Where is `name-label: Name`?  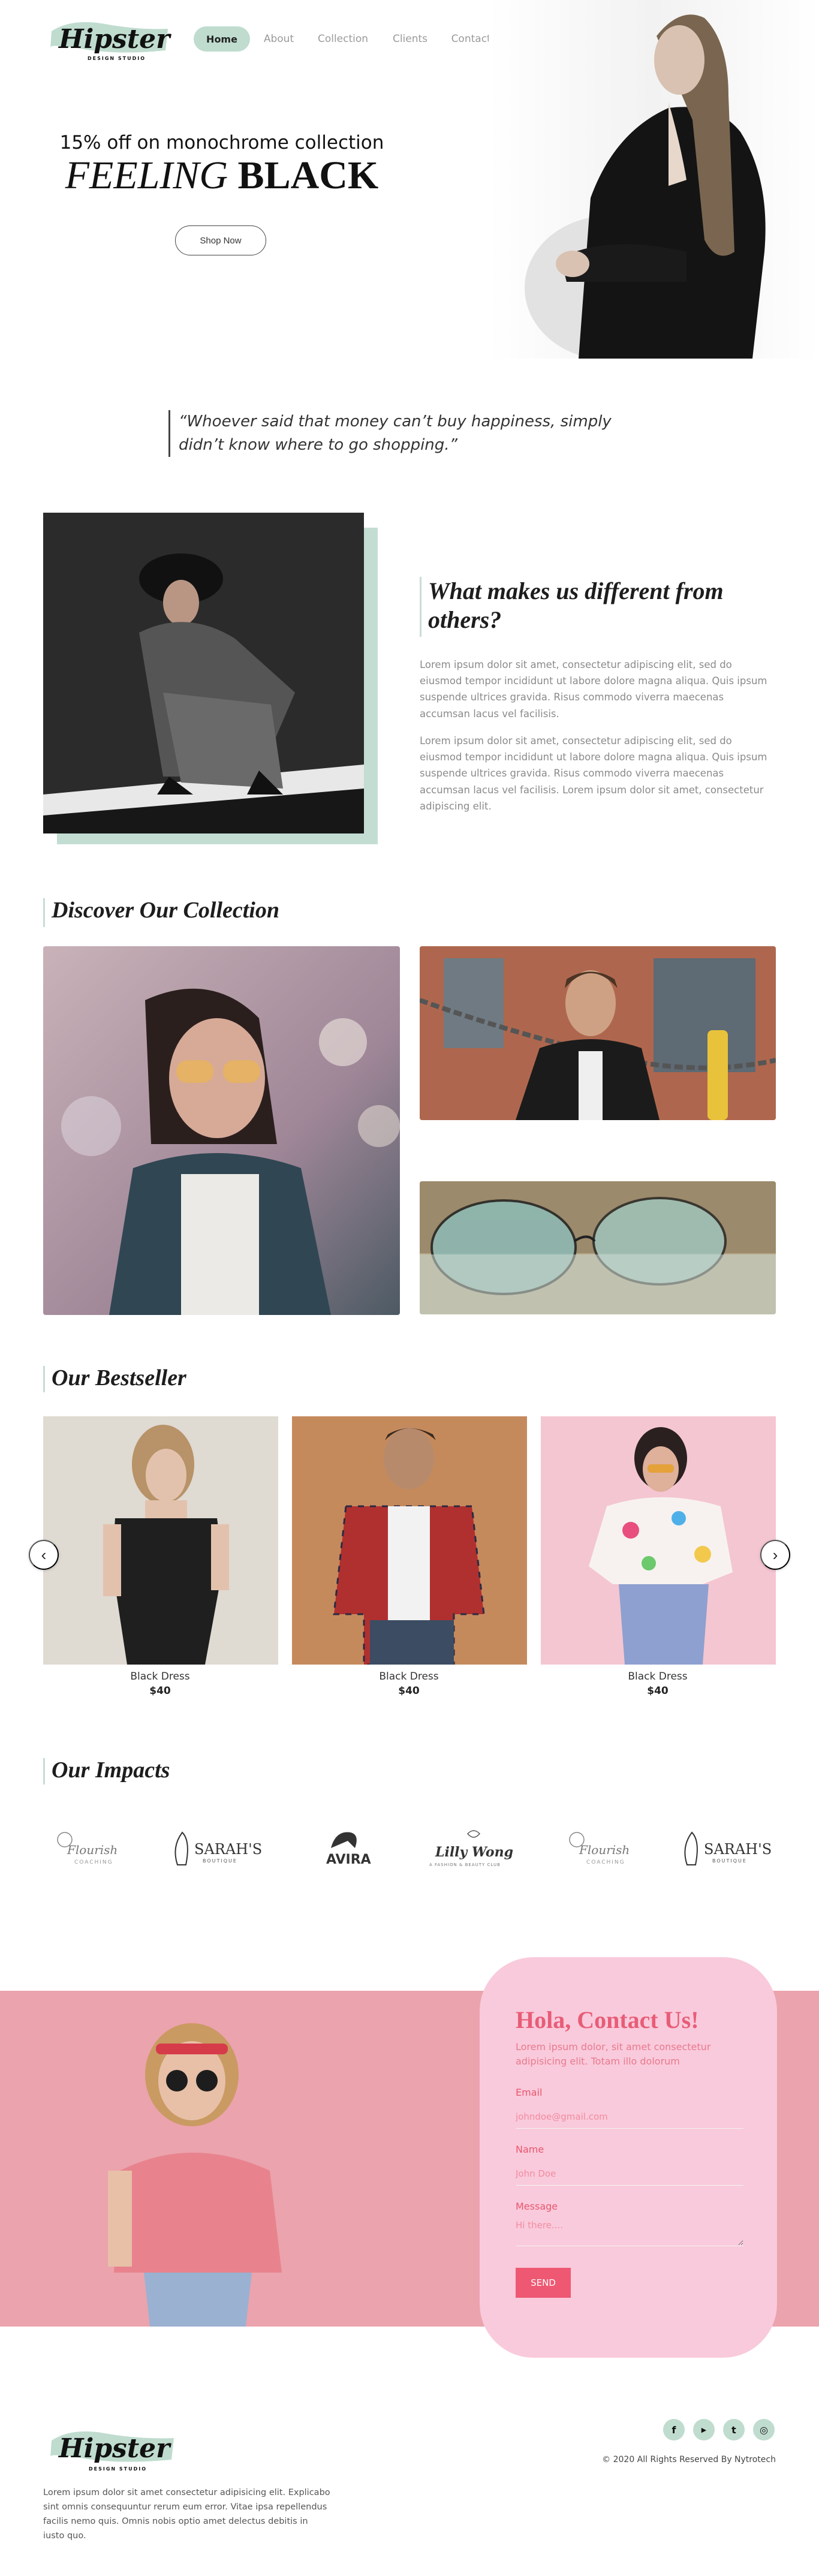 name-label: Name is located at coordinates (530, 2149).